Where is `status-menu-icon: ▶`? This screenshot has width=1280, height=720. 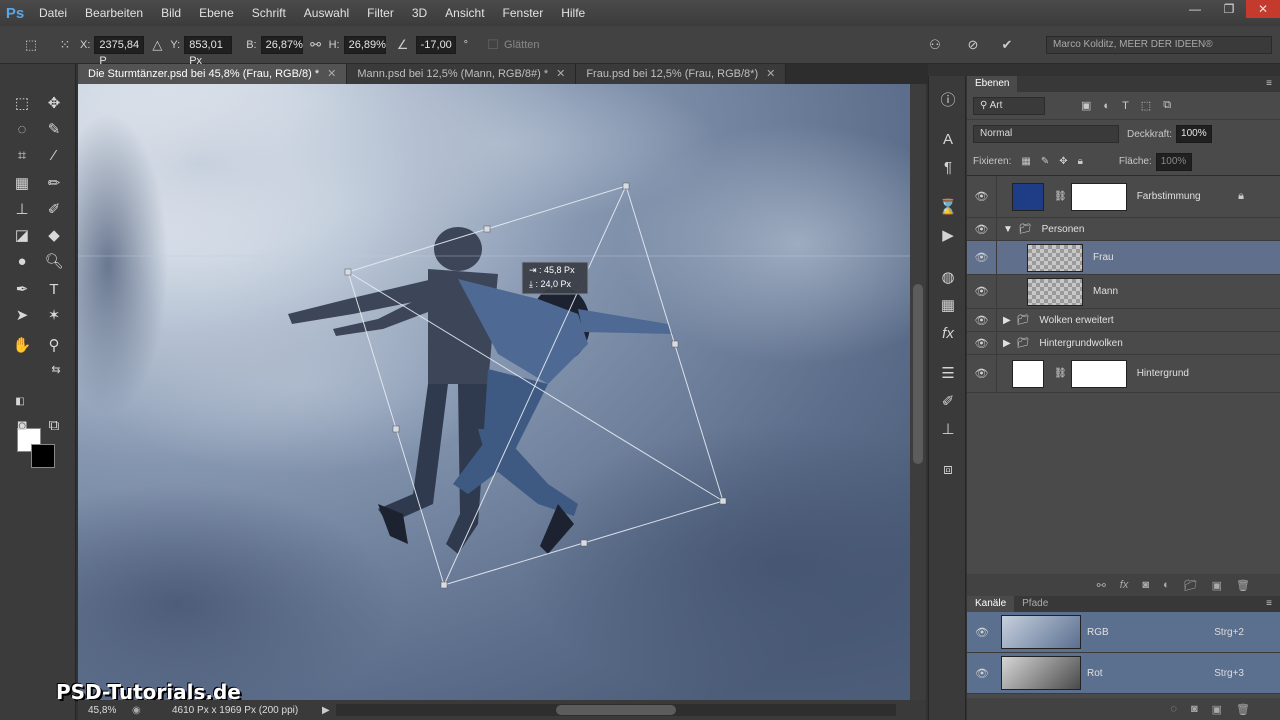 status-menu-icon: ▶ is located at coordinates (326, 710).